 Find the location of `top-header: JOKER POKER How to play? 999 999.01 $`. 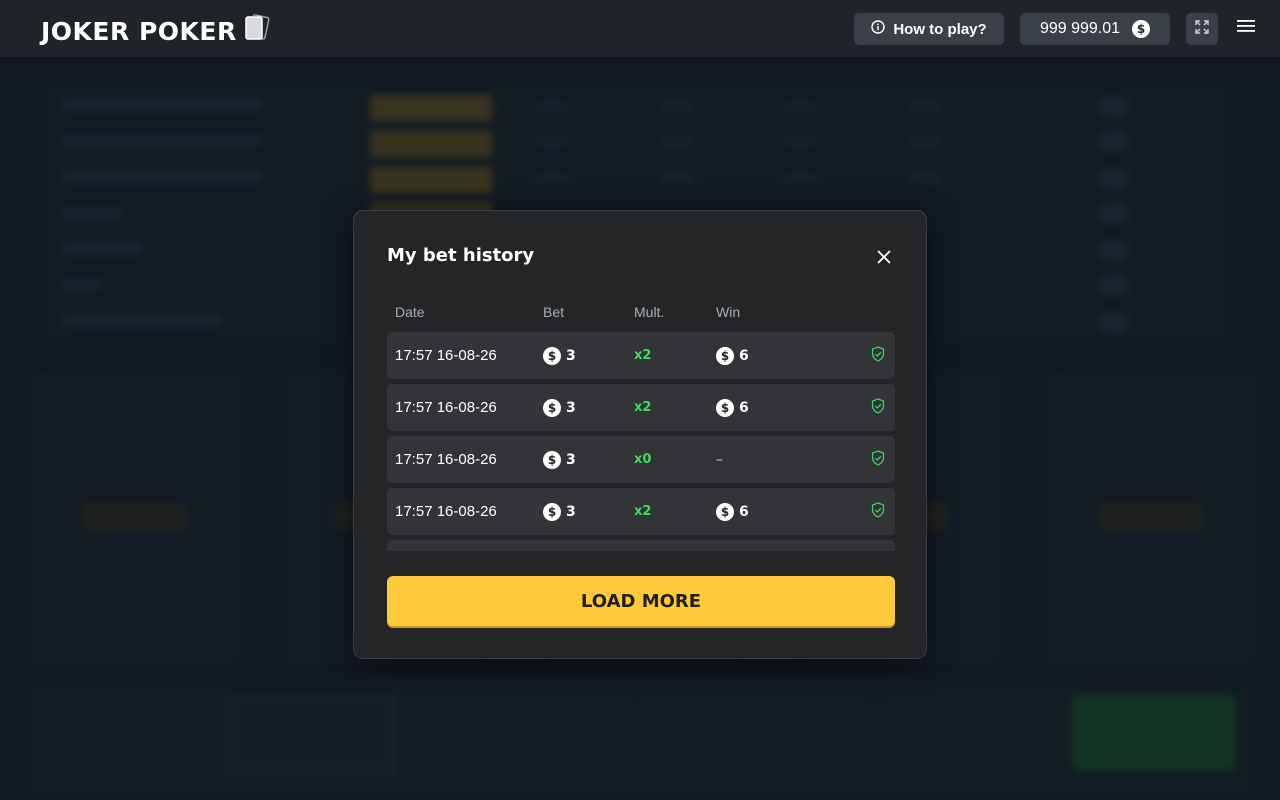

top-header: JOKER POKER How to play? 999 999.01 $ is located at coordinates (640, 28).